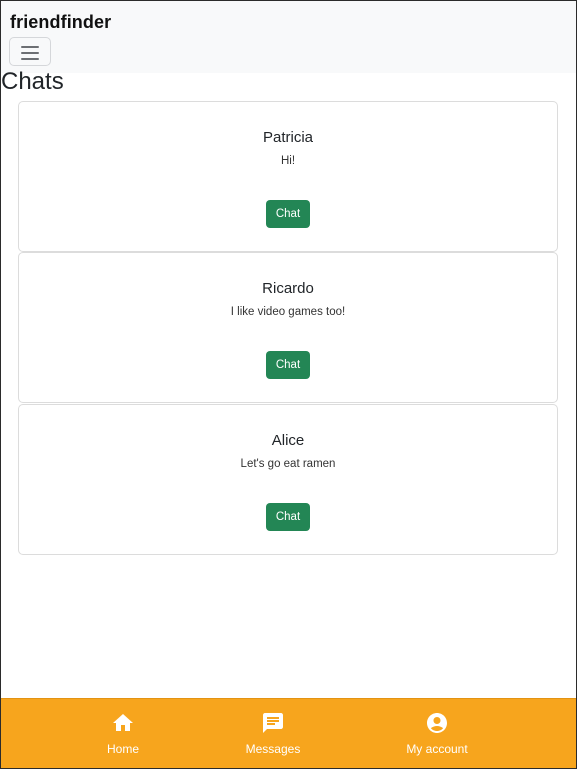 The height and width of the screenshot is (769, 577). What do you see at coordinates (273, 723) in the screenshot?
I see `message-icon` at bounding box center [273, 723].